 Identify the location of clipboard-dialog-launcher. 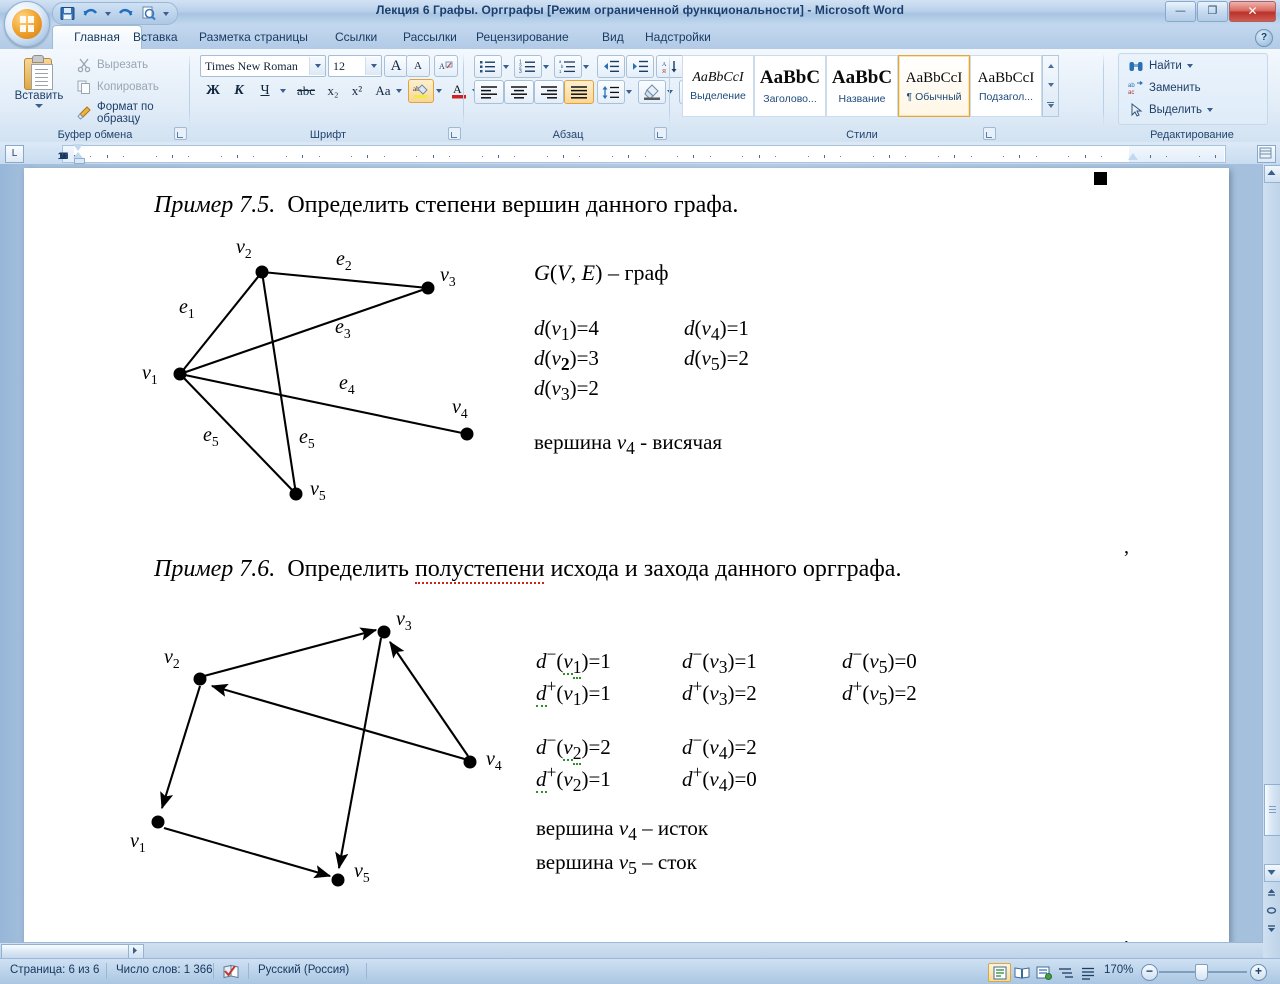
(180, 133).